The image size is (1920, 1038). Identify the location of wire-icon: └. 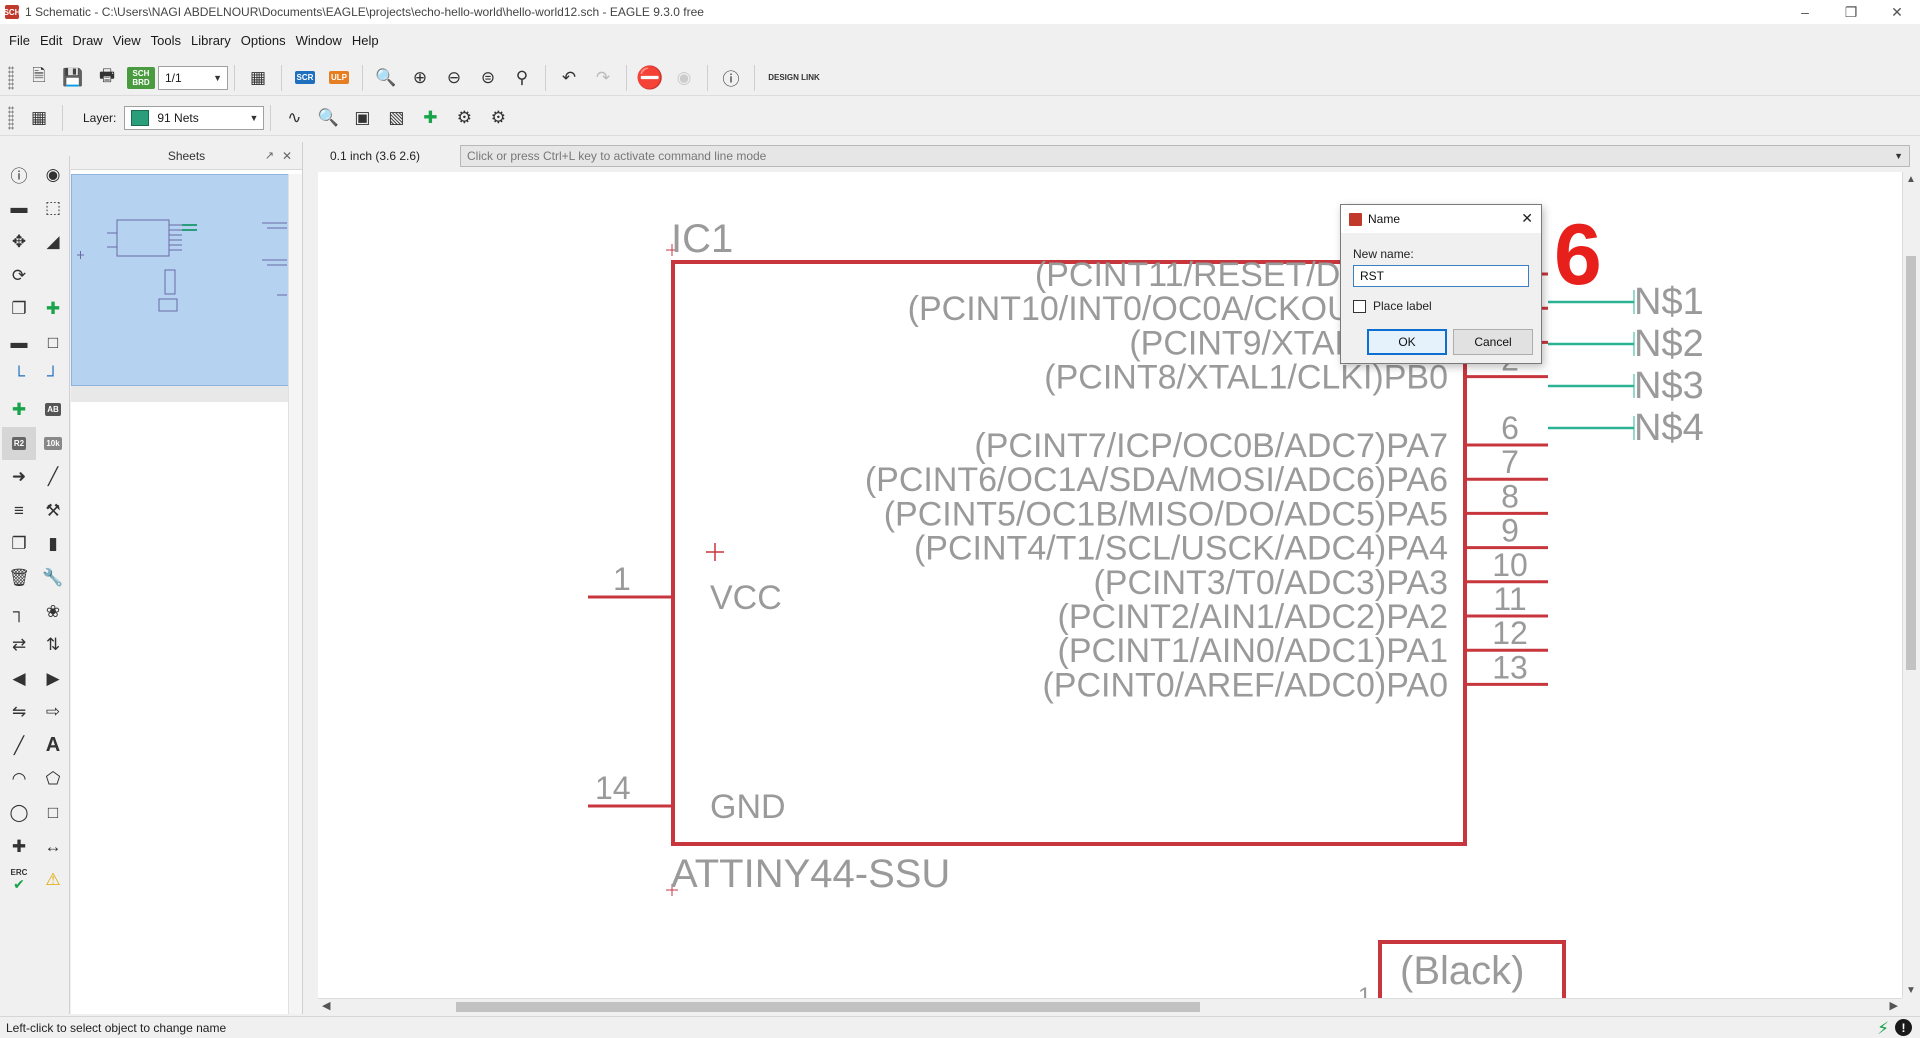
(19, 377).